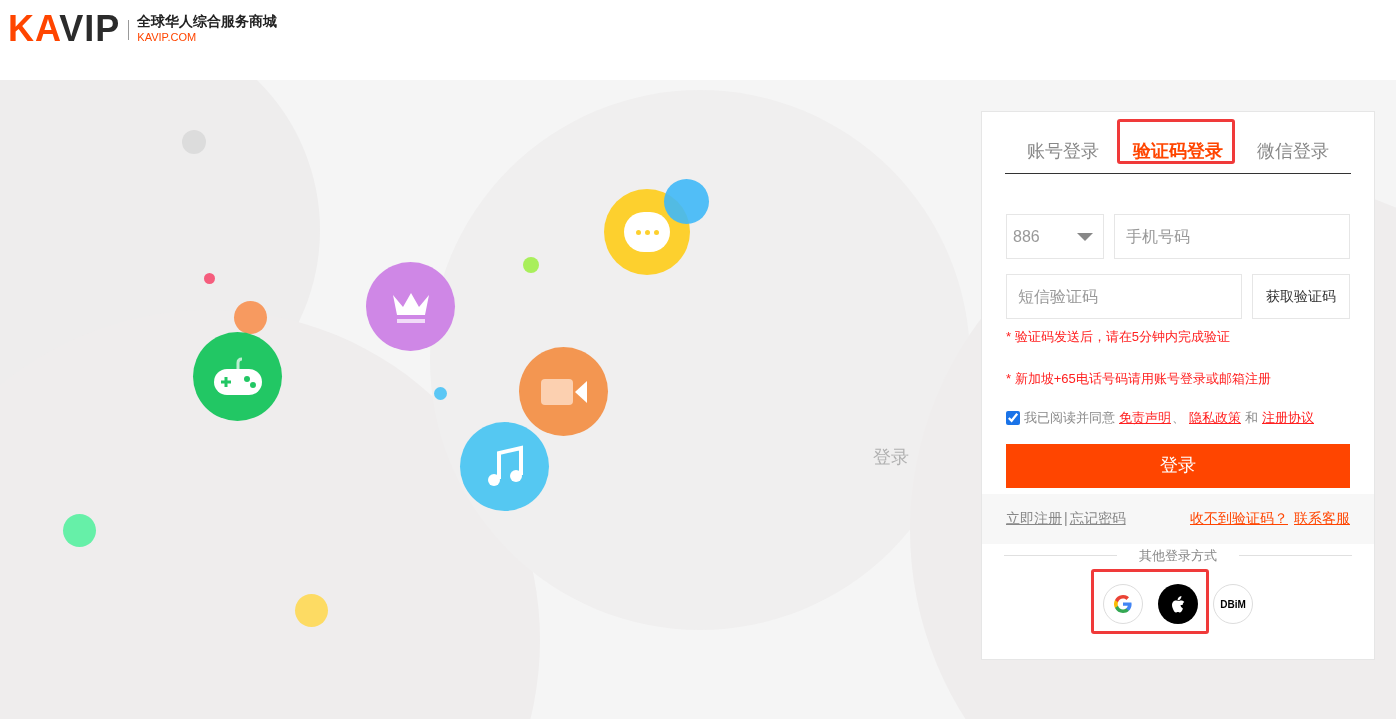 Image resolution: width=1396 pixels, height=719 pixels. What do you see at coordinates (1013, 417) in the screenshot?
I see `agreement-checkbox` at bounding box center [1013, 417].